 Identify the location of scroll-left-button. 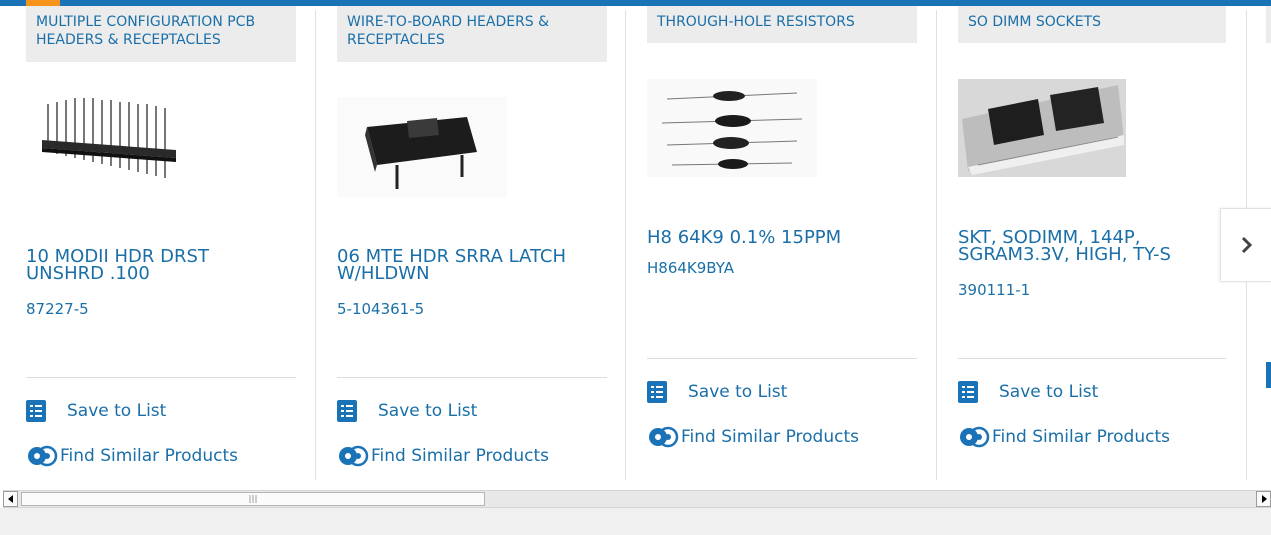
(10, 499).